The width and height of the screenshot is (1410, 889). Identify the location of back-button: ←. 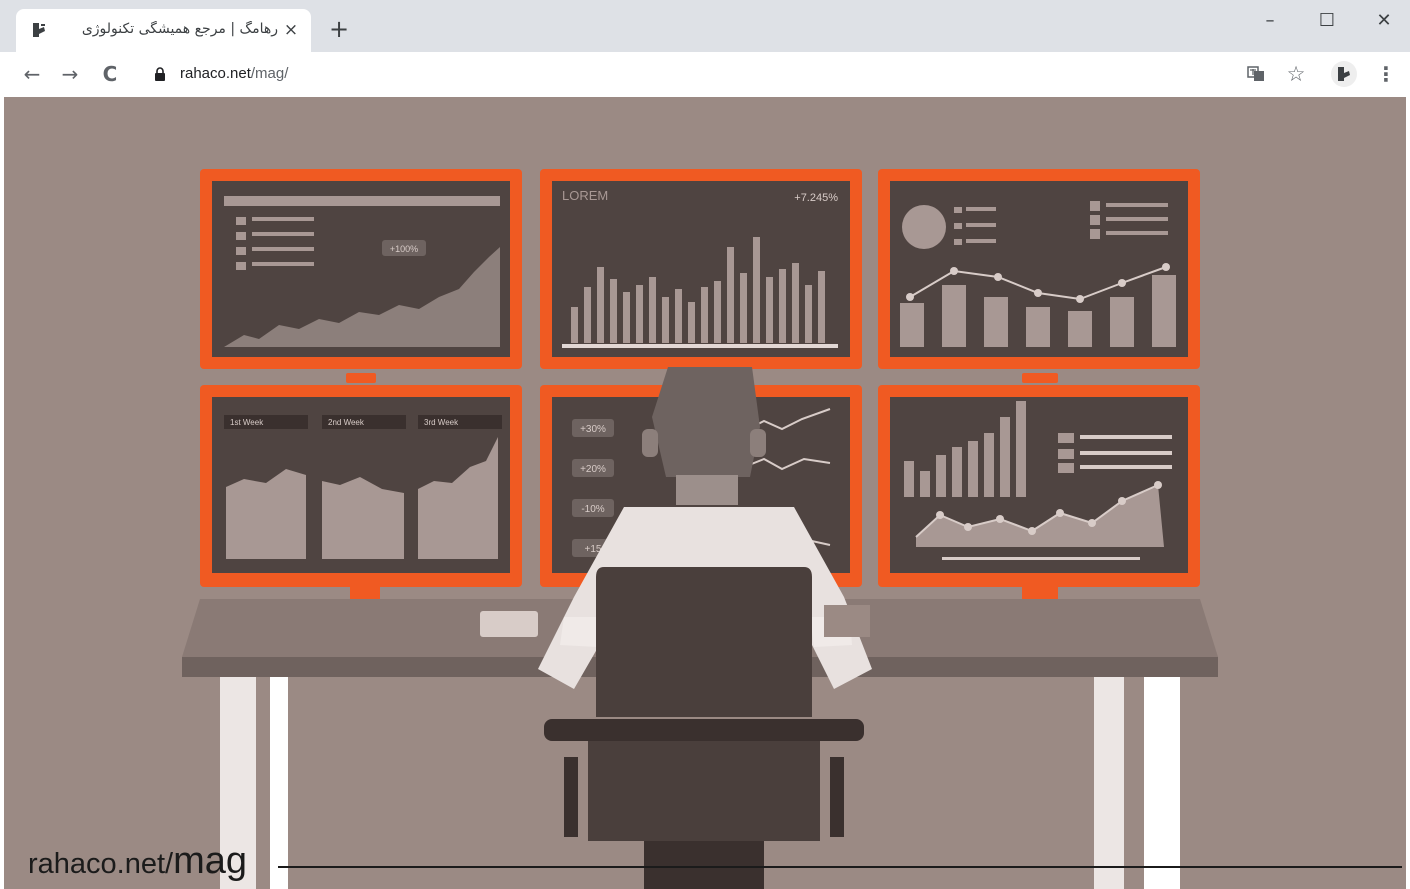
(32, 74).